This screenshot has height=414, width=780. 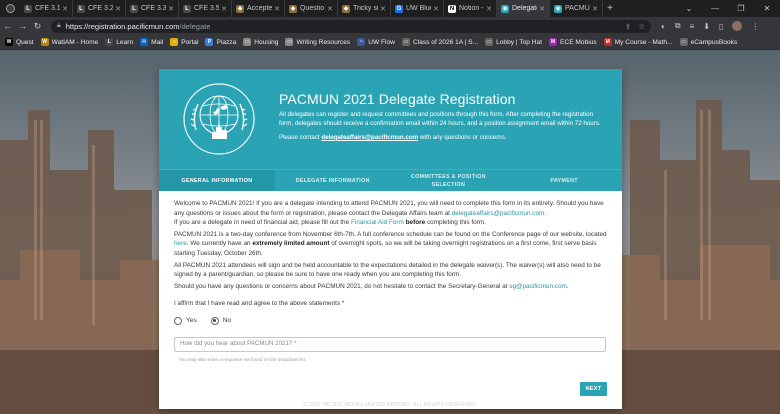 What do you see at coordinates (247, 42) in the screenshot?
I see `folder-icon: ▭` at bounding box center [247, 42].